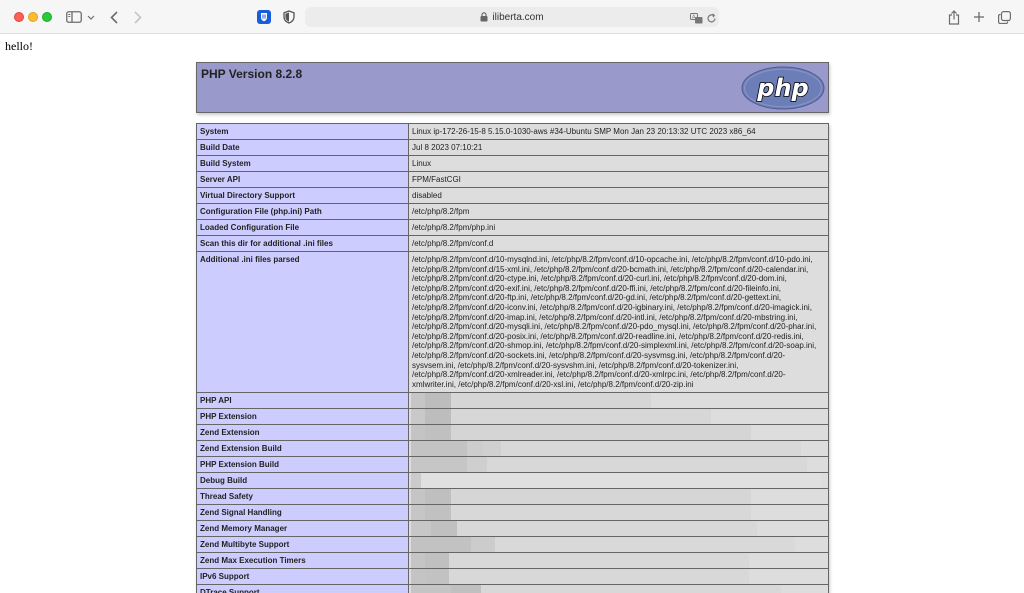 This screenshot has width=1024, height=593. Describe the element at coordinates (1004, 17) in the screenshot. I see `tab-overview-icon` at that location.